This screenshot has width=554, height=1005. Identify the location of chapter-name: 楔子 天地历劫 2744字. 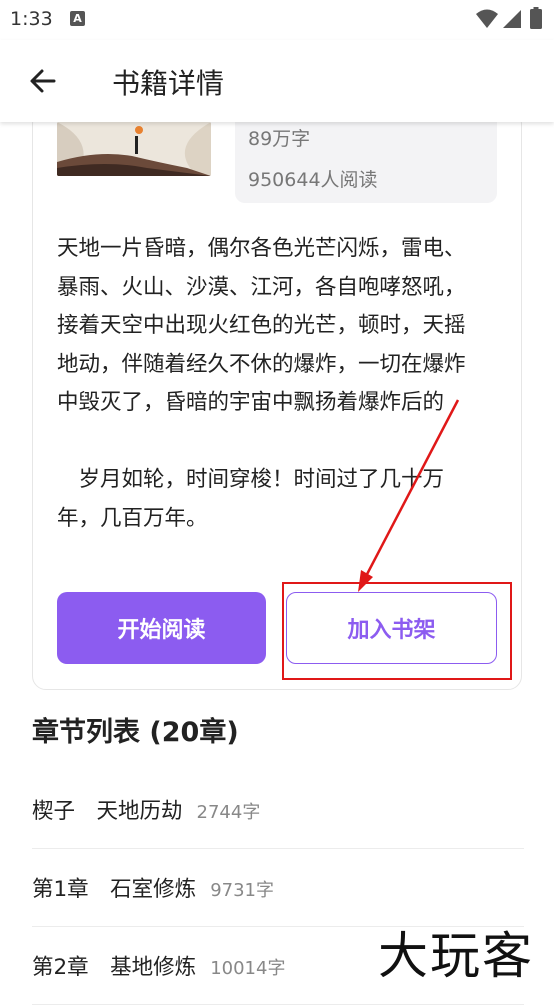
(146, 809).